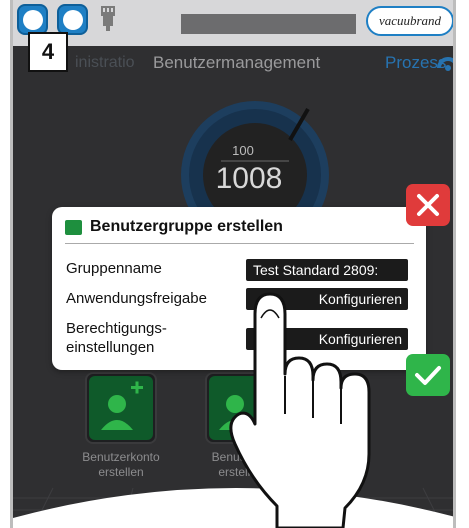 The height and width of the screenshot is (528, 469). Describe the element at coordinates (327, 270) in the screenshot. I see `group-name-field: Test Standard 2809:` at that location.